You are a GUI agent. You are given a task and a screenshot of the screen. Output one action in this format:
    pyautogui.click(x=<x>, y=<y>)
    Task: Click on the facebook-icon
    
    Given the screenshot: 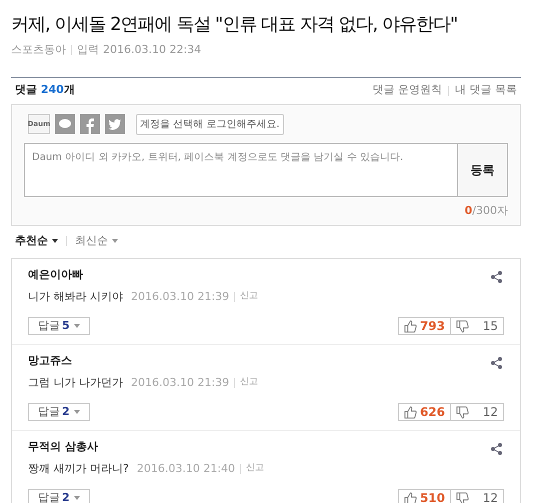 What is the action you would take?
    pyautogui.click(x=90, y=124)
    